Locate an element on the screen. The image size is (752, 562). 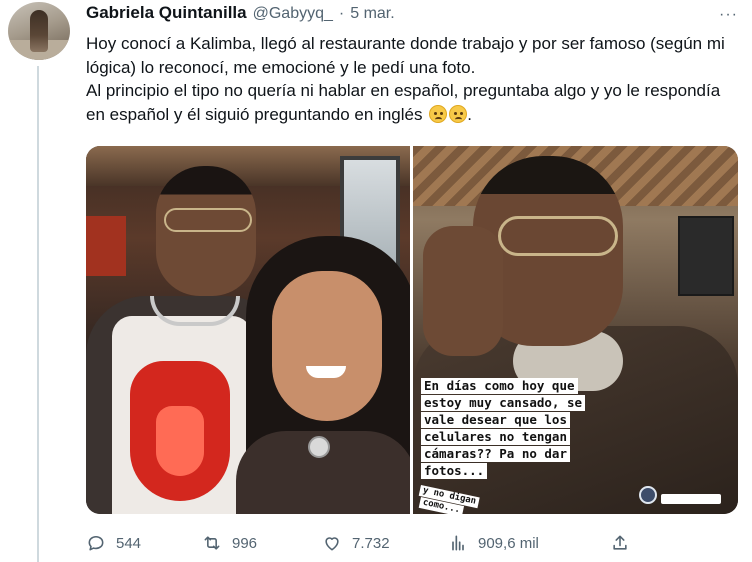
share-button is located at coordinates (620, 543).